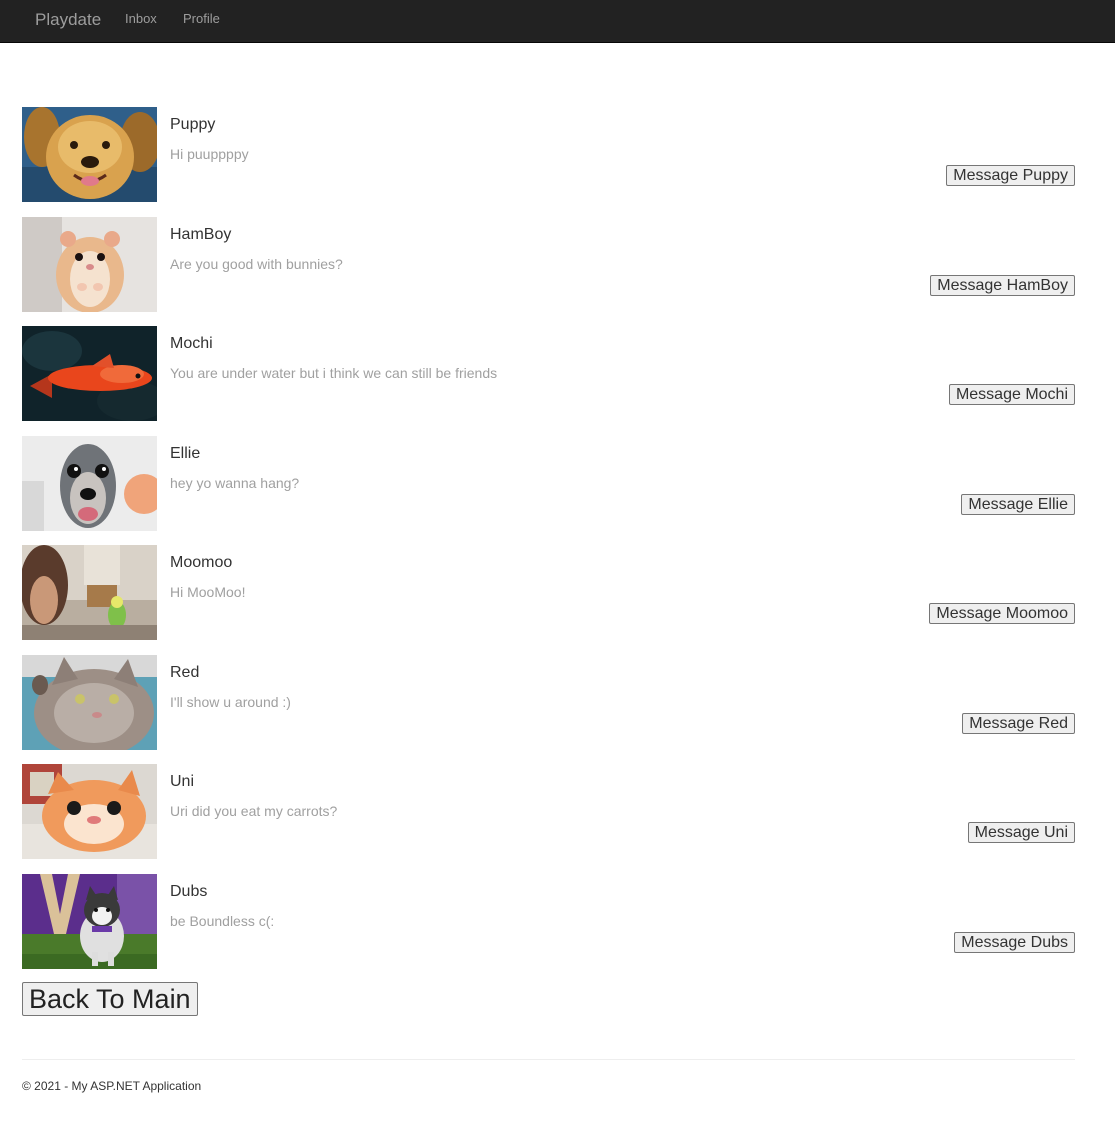 Image resolution: width=1115 pixels, height=1126 pixels. Describe the element at coordinates (191, 343) in the screenshot. I see `friend-name: Mochi` at that location.